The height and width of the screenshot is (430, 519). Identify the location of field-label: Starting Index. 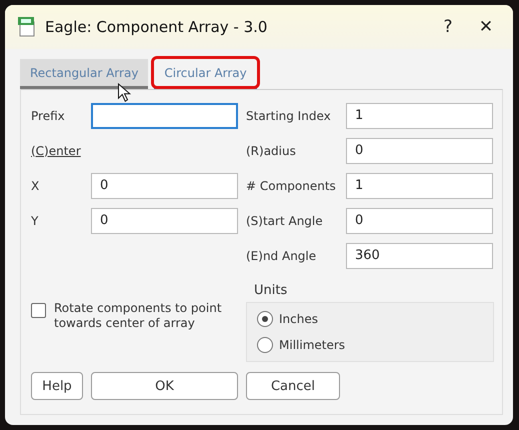
(289, 115).